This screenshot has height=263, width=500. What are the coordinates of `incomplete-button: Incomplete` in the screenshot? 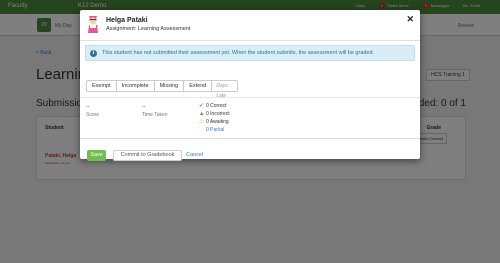 It's located at (135, 86).